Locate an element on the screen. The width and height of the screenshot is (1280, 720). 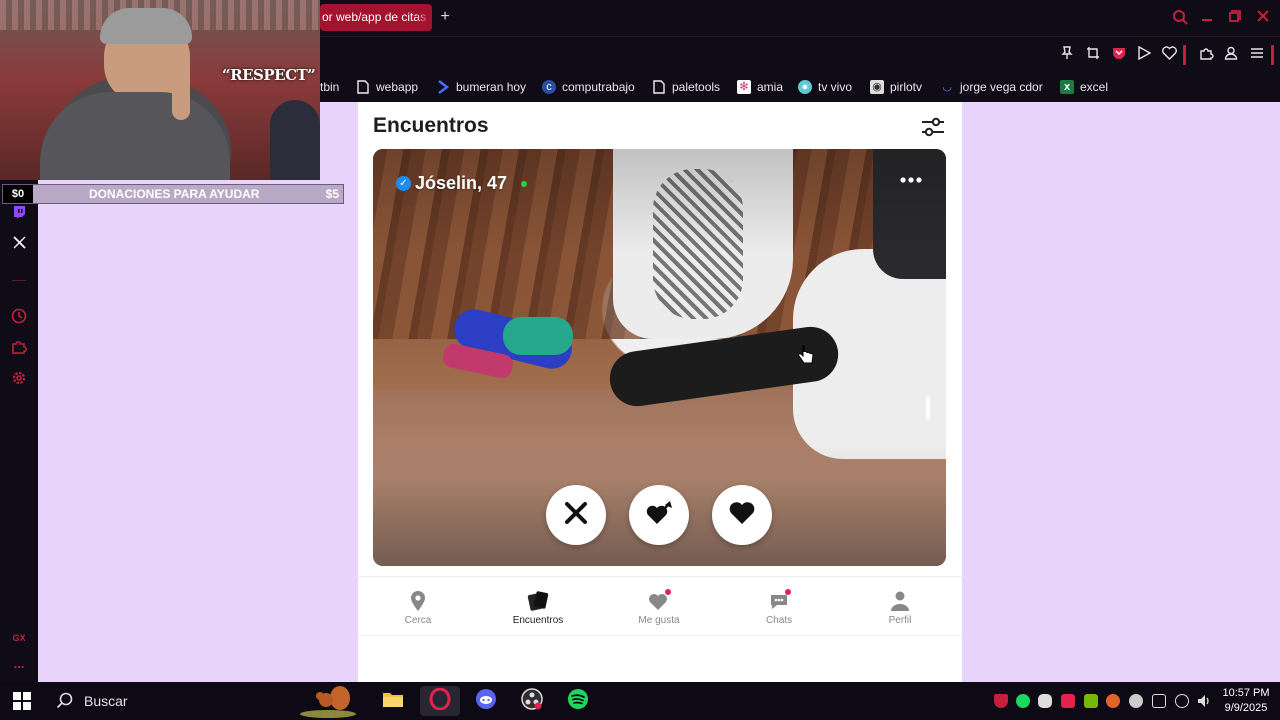
nav-label: Encuentros is located at coordinates (538, 620).